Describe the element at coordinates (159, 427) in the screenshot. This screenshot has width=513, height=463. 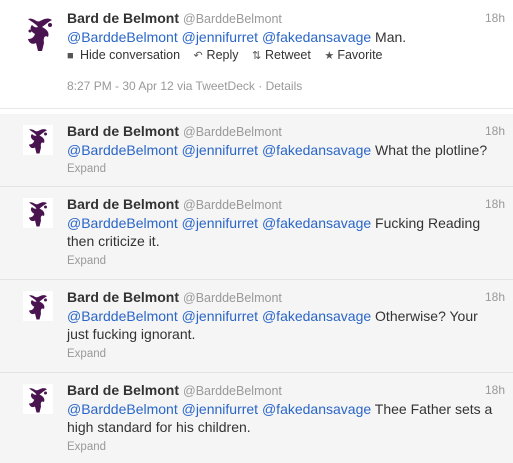
I see `tweet-body-line2: high standard for his children.` at that location.